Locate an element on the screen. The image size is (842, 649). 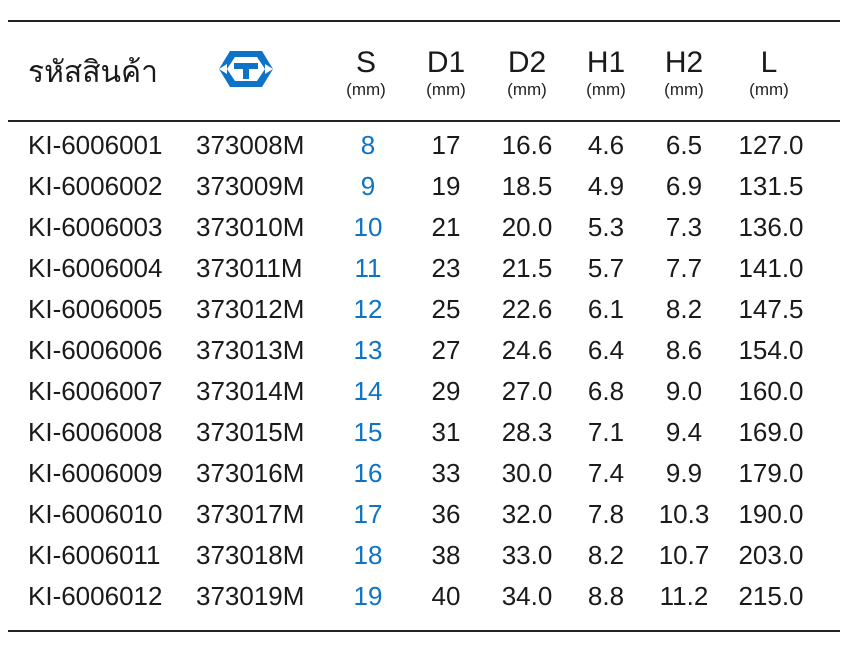
table-row: KI-6006001 373008M 8 17 16.6 4.6 6.5 127.0 is located at coordinates (421, 145).